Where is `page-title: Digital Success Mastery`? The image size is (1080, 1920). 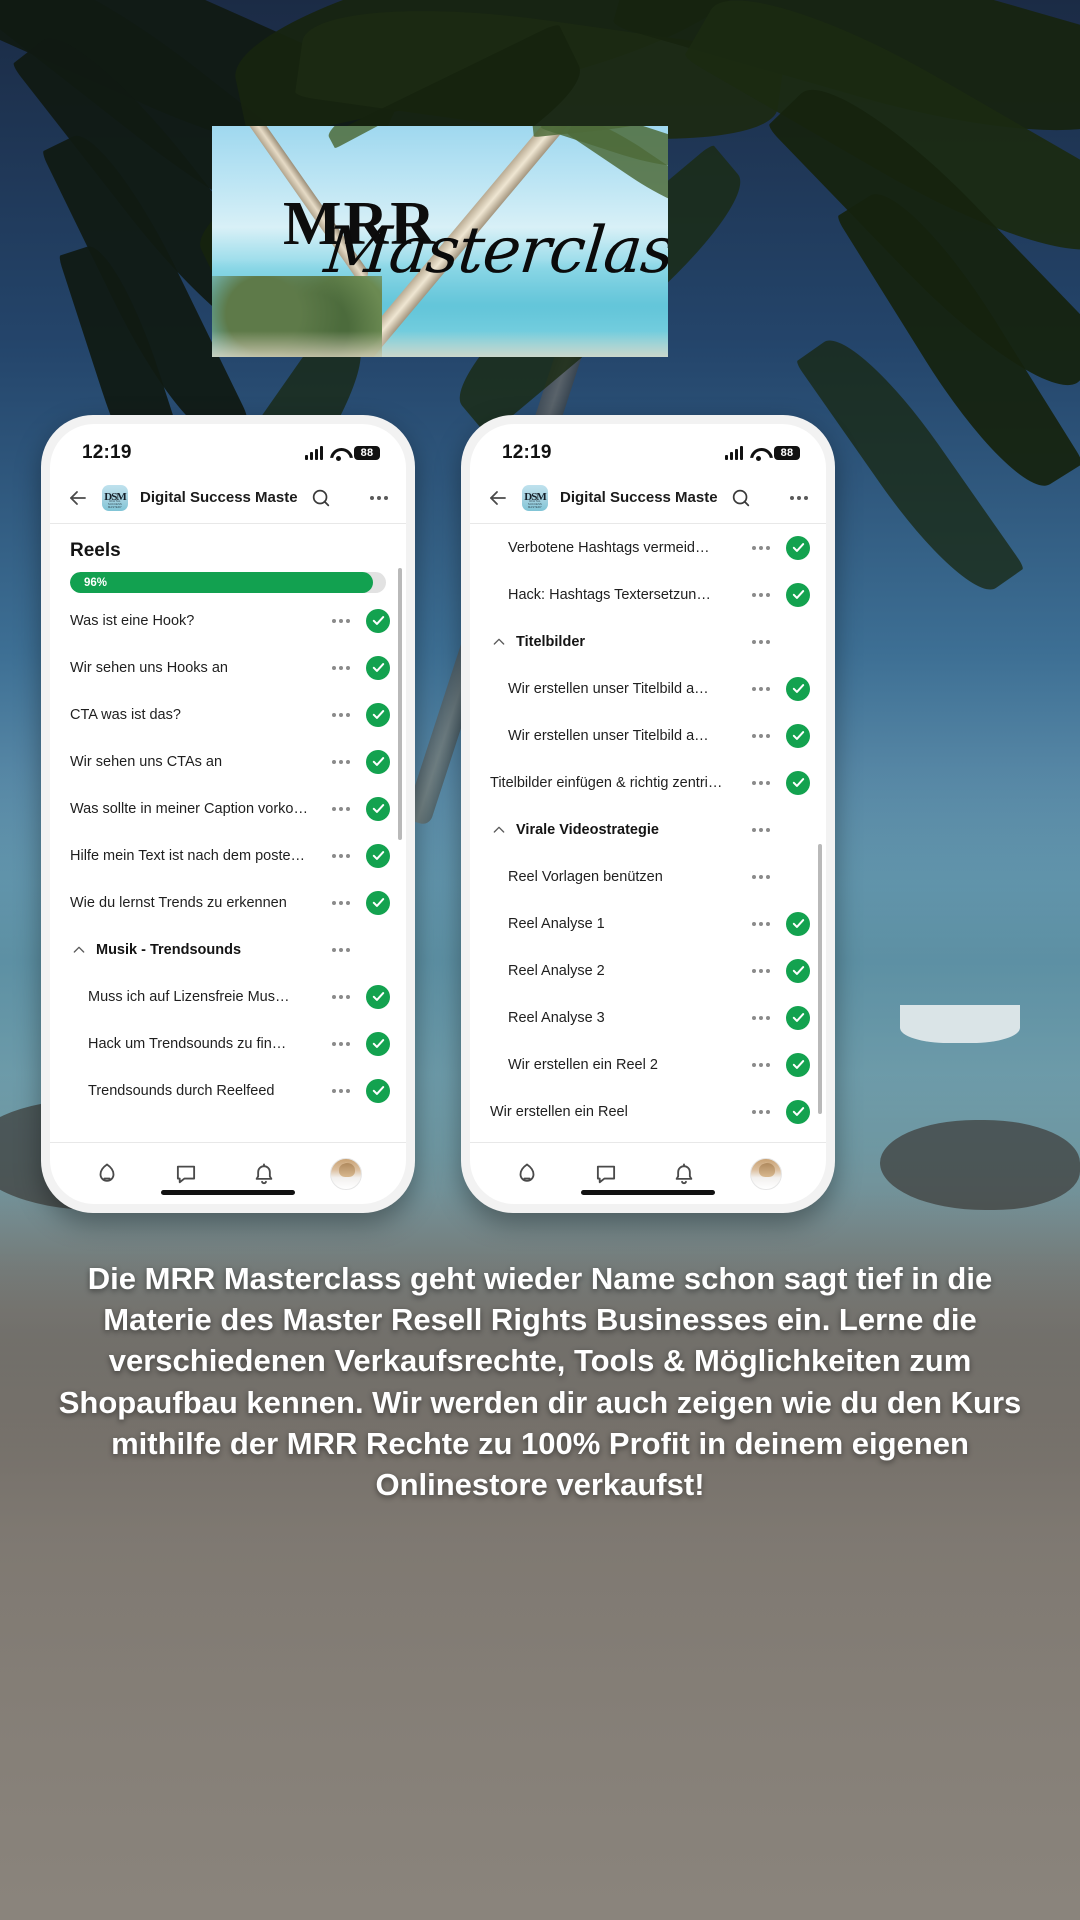
page-title: Digital Success Mastery is located at coordinates (639, 497).